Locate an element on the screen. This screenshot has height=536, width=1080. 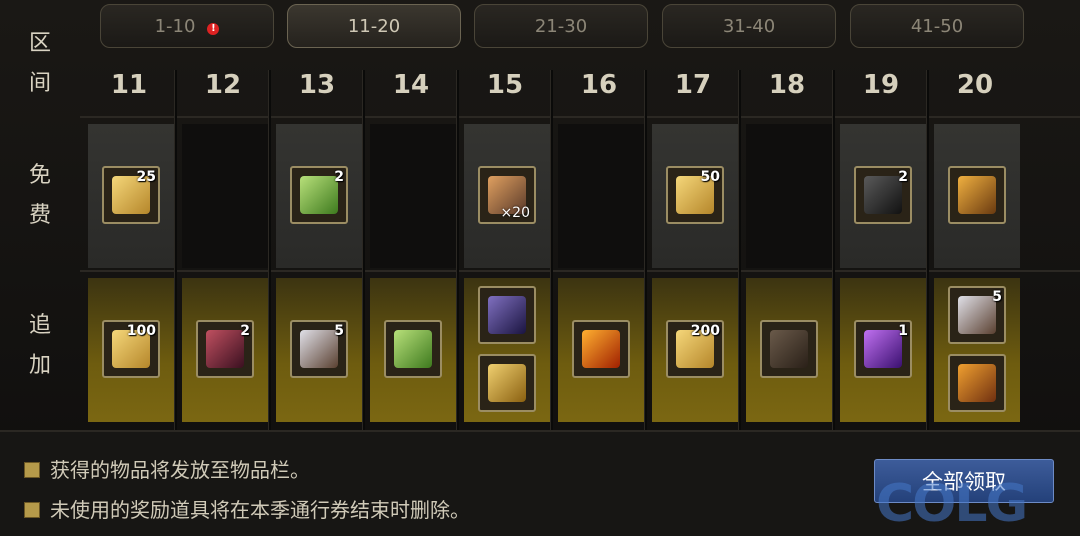
tab-label: 31-40 is located at coordinates (749, 26).